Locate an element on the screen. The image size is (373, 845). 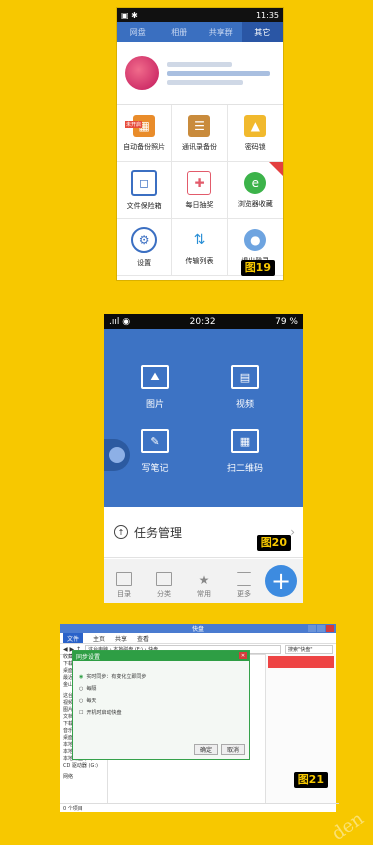
grid-label: 传输列表 is located at coordinates (199, 260).